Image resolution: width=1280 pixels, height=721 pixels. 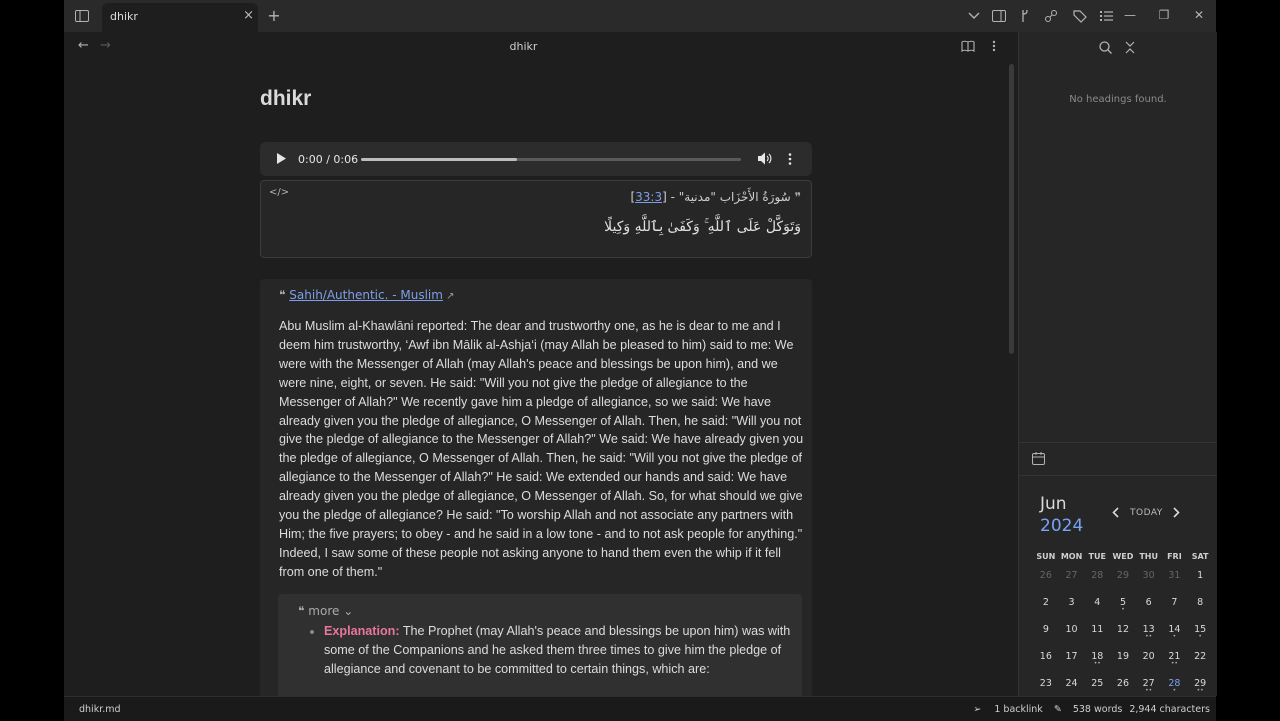 I want to click on day-number: 27, so click(x=1071, y=575).